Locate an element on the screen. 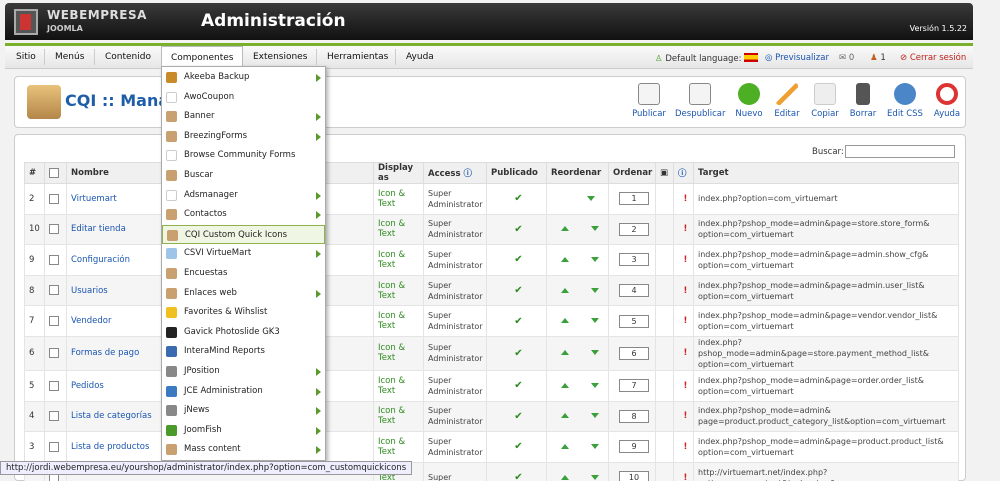 Image resolution: width=1000 pixels, height=481 pixels. menu-extensiones: Extensiones is located at coordinates (280, 57).